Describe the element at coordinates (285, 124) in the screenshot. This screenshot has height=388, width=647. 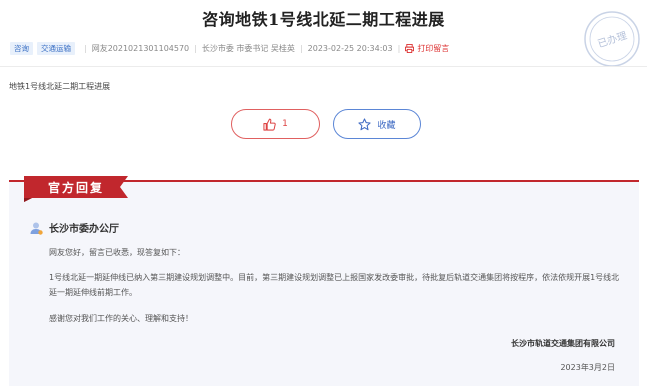
I see `like-count: 1` at that location.